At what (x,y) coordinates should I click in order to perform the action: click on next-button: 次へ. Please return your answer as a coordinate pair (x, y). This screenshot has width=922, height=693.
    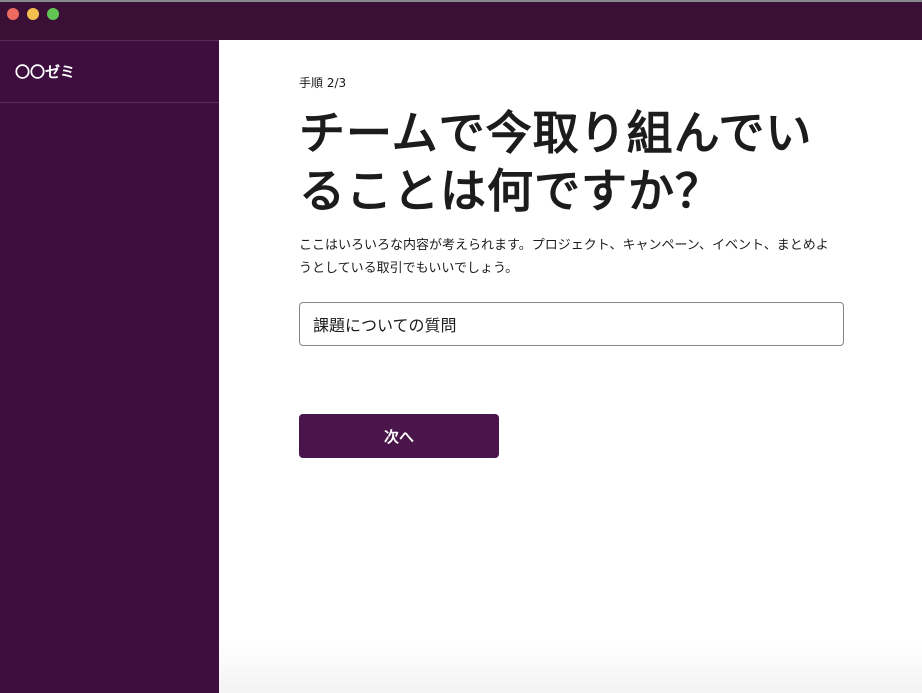
    Looking at the image, I should click on (399, 436).